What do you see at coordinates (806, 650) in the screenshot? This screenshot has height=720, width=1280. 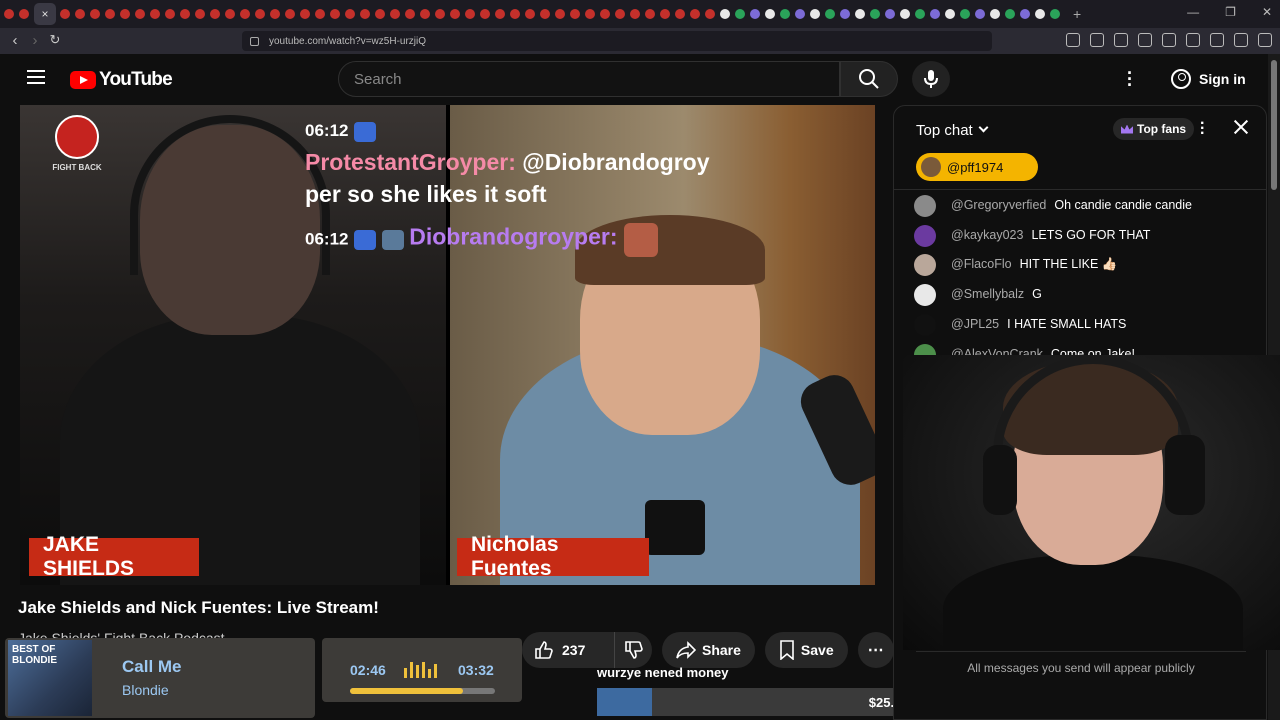 I see `save-button: Save` at bounding box center [806, 650].